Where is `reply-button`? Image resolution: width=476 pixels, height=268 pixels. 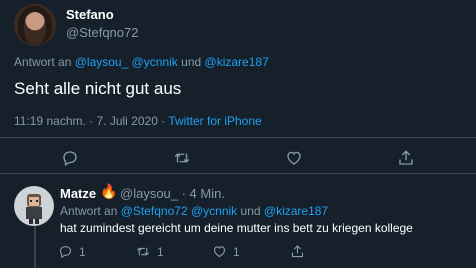 reply-button is located at coordinates (70, 158).